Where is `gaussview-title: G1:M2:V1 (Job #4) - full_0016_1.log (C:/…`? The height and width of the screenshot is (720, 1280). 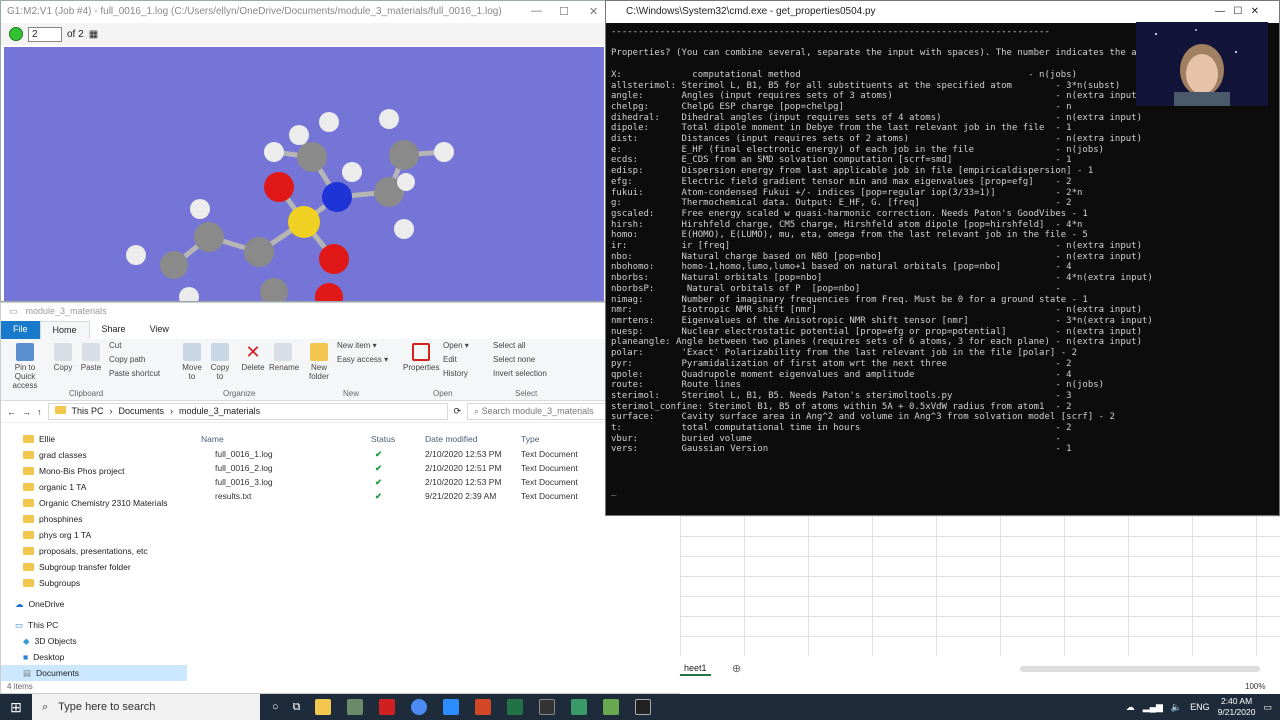
gaussview-title: G1:M2:V1 (Job #4) - full_0016_1.log (C:/… is located at coordinates (303, 12).